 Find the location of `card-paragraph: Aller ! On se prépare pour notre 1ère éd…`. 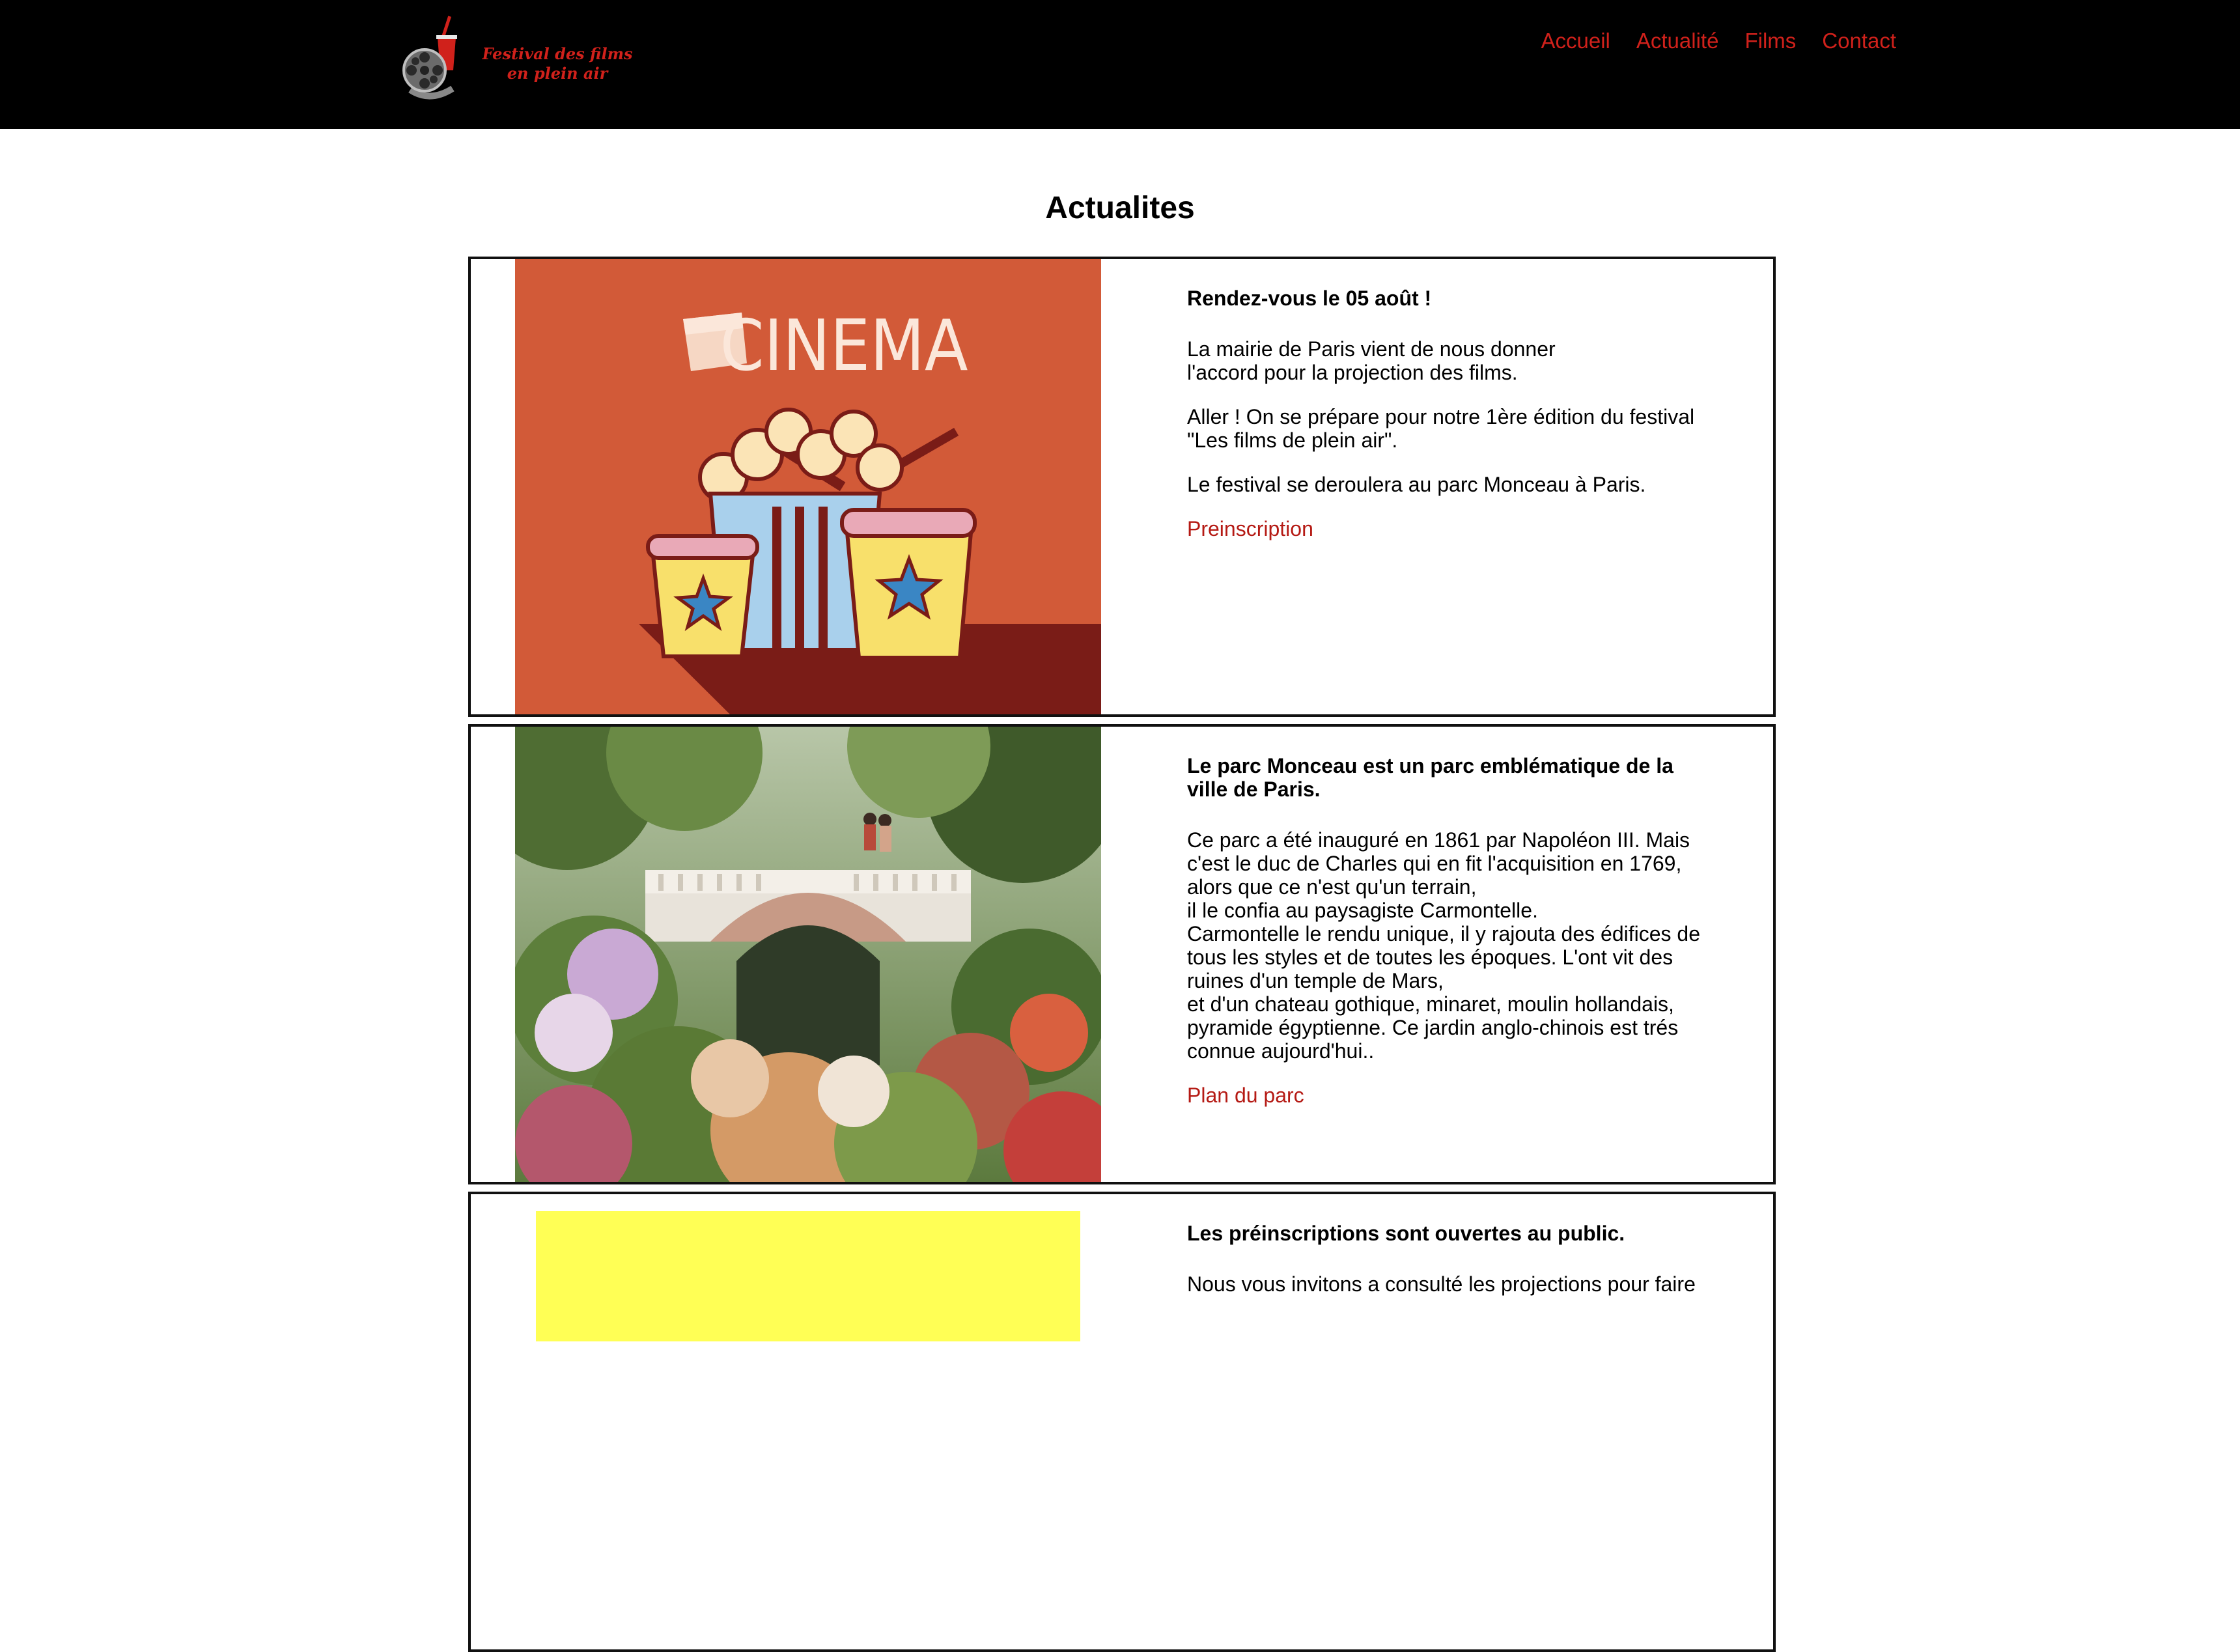

card-paragraph: Aller ! On se prépare pour notre 1ère éd… is located at coordinates (1441, 429).